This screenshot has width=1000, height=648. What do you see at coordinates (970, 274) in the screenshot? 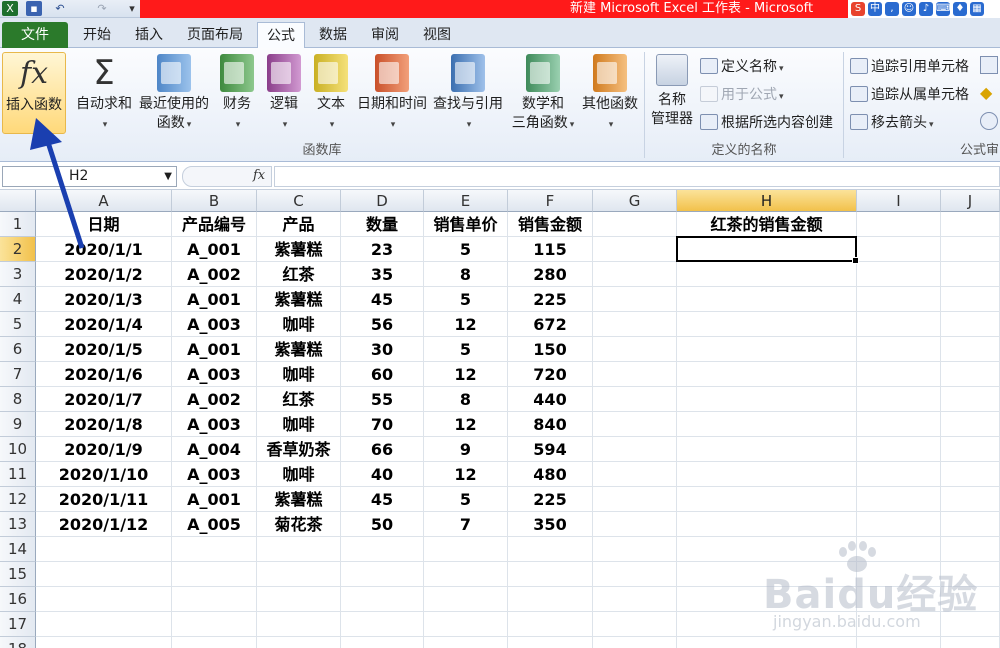
I see `cell-j3` at bounding box center [970, 274].